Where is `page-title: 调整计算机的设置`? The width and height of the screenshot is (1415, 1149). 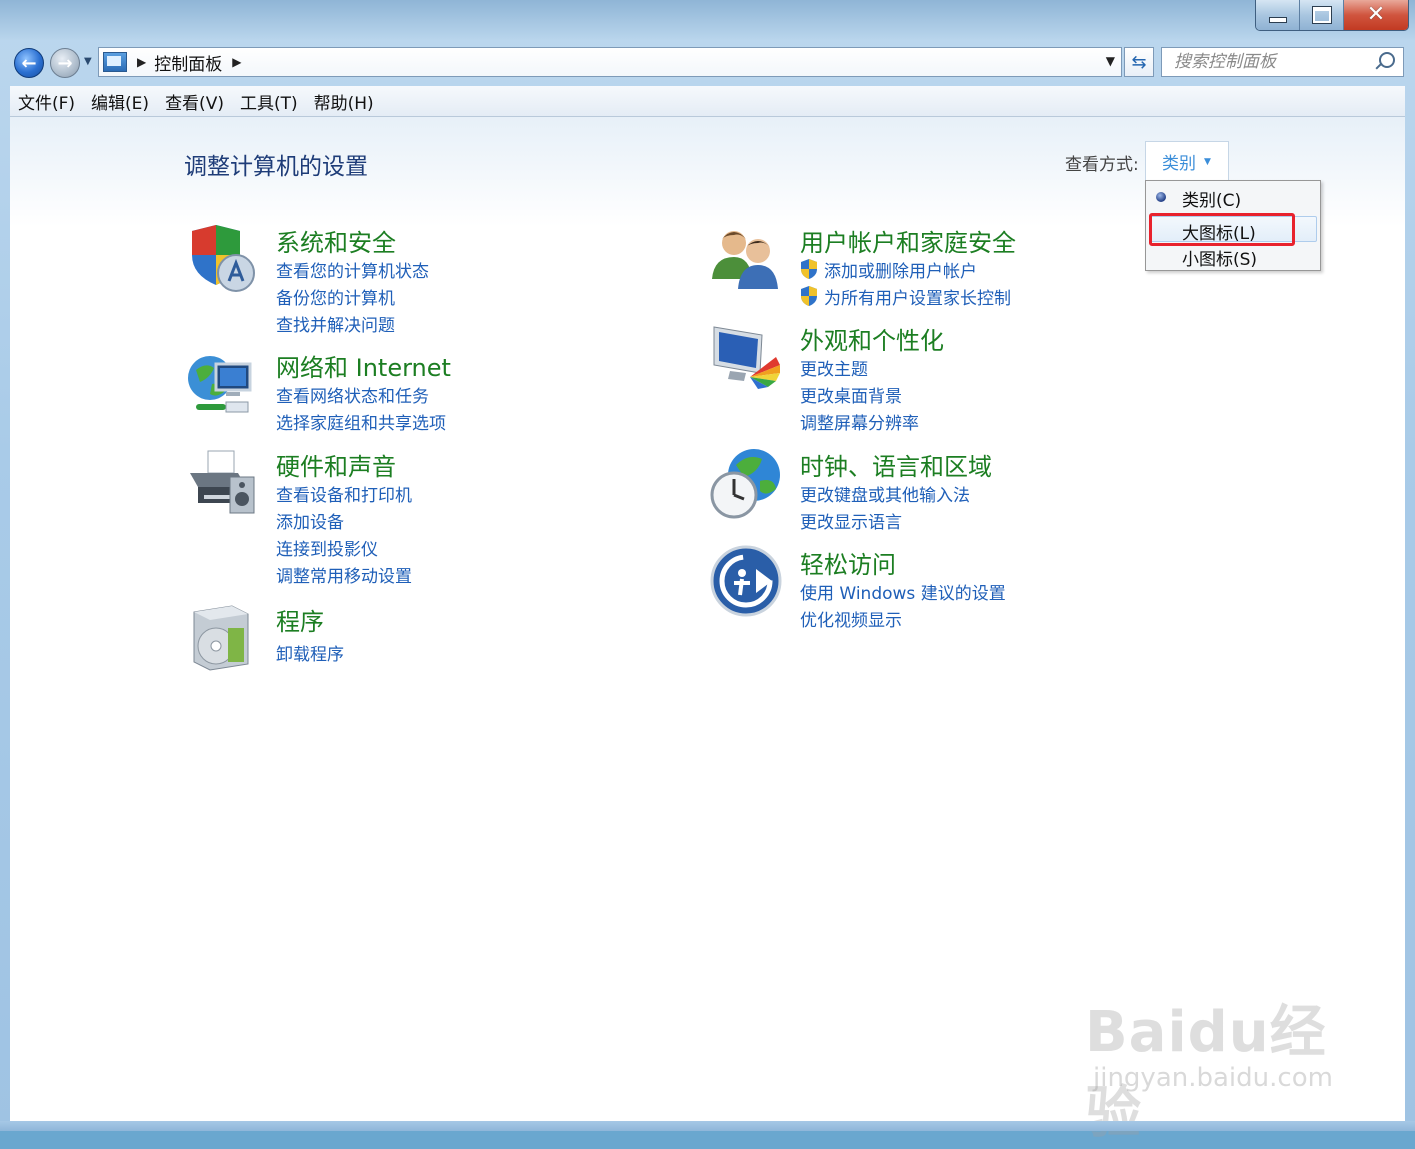
page-title: 调整计算机的设置 is located at coordinates (276, 167).